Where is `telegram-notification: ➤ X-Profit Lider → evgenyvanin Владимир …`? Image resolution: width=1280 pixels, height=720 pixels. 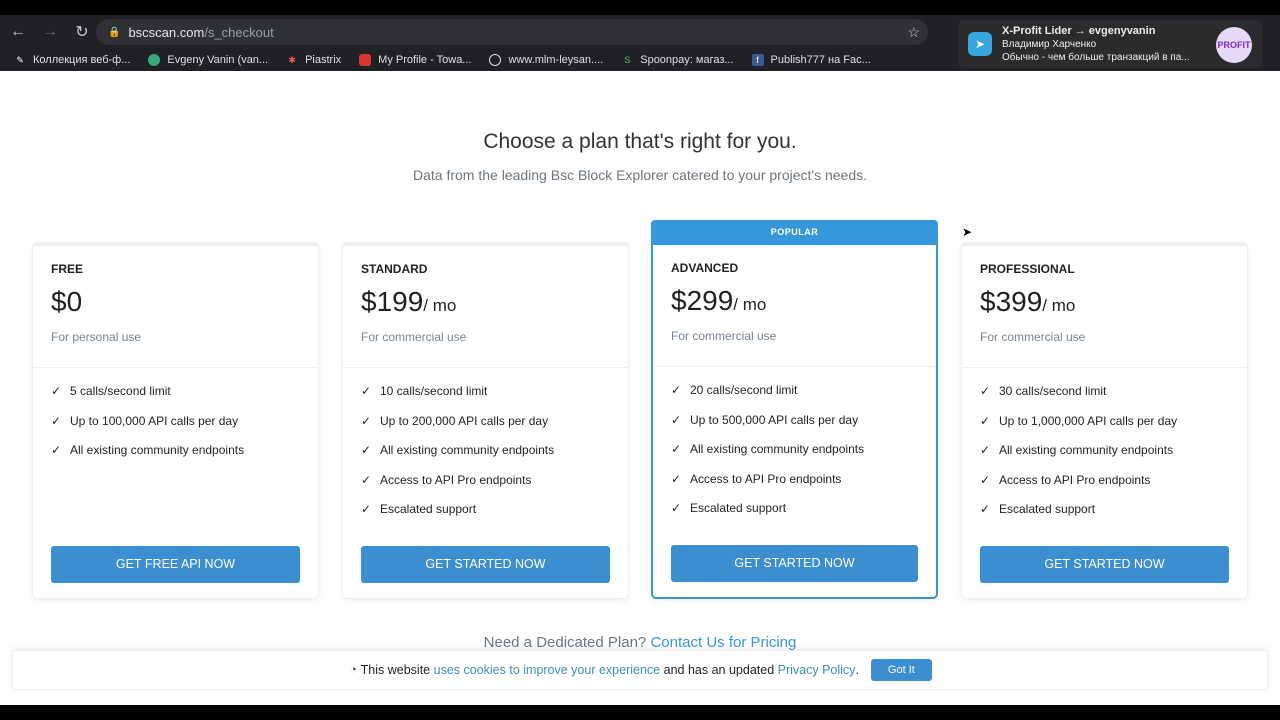 telegram-notification: ➤ X-Profit Lider → evgenyvanin Владимир … is located at coordinates (1110, 44).